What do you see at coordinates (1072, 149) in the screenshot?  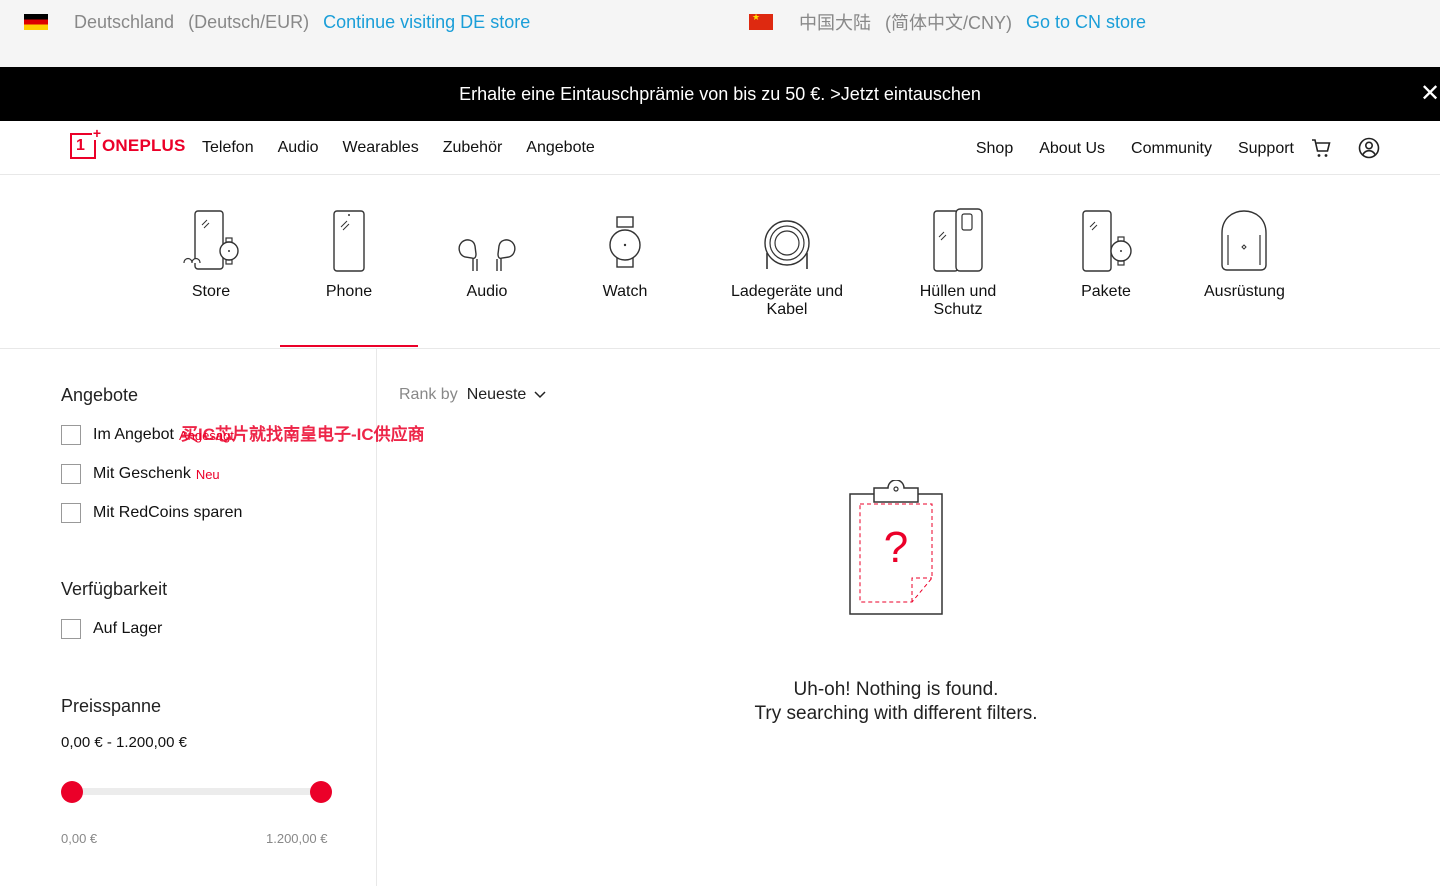 I see `nav-item-about-us: About Us` at bounding box center [1072, 149].